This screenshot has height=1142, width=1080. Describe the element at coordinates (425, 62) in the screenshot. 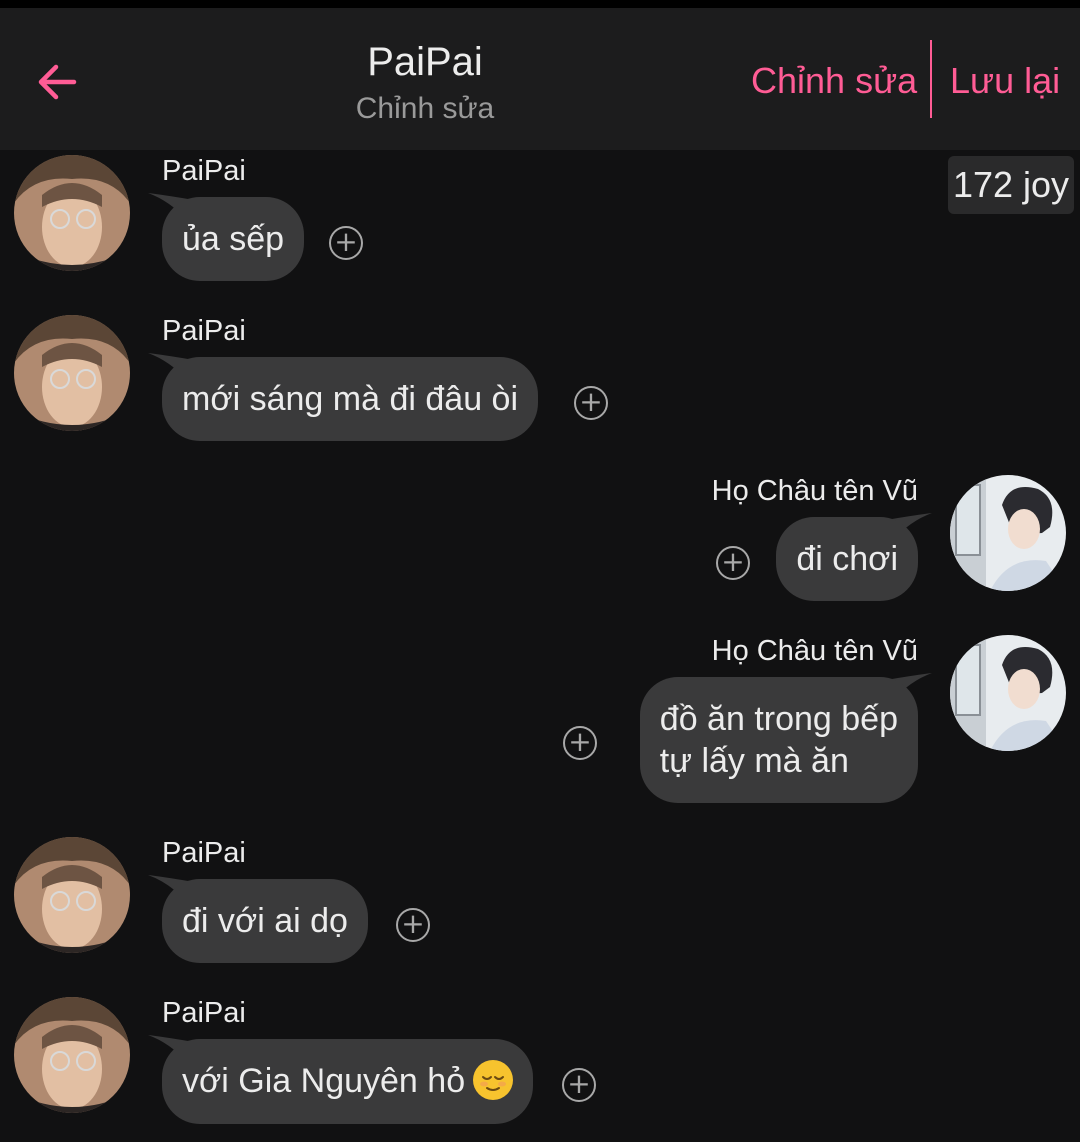

I see `chat-title: PaiPai` at that location.